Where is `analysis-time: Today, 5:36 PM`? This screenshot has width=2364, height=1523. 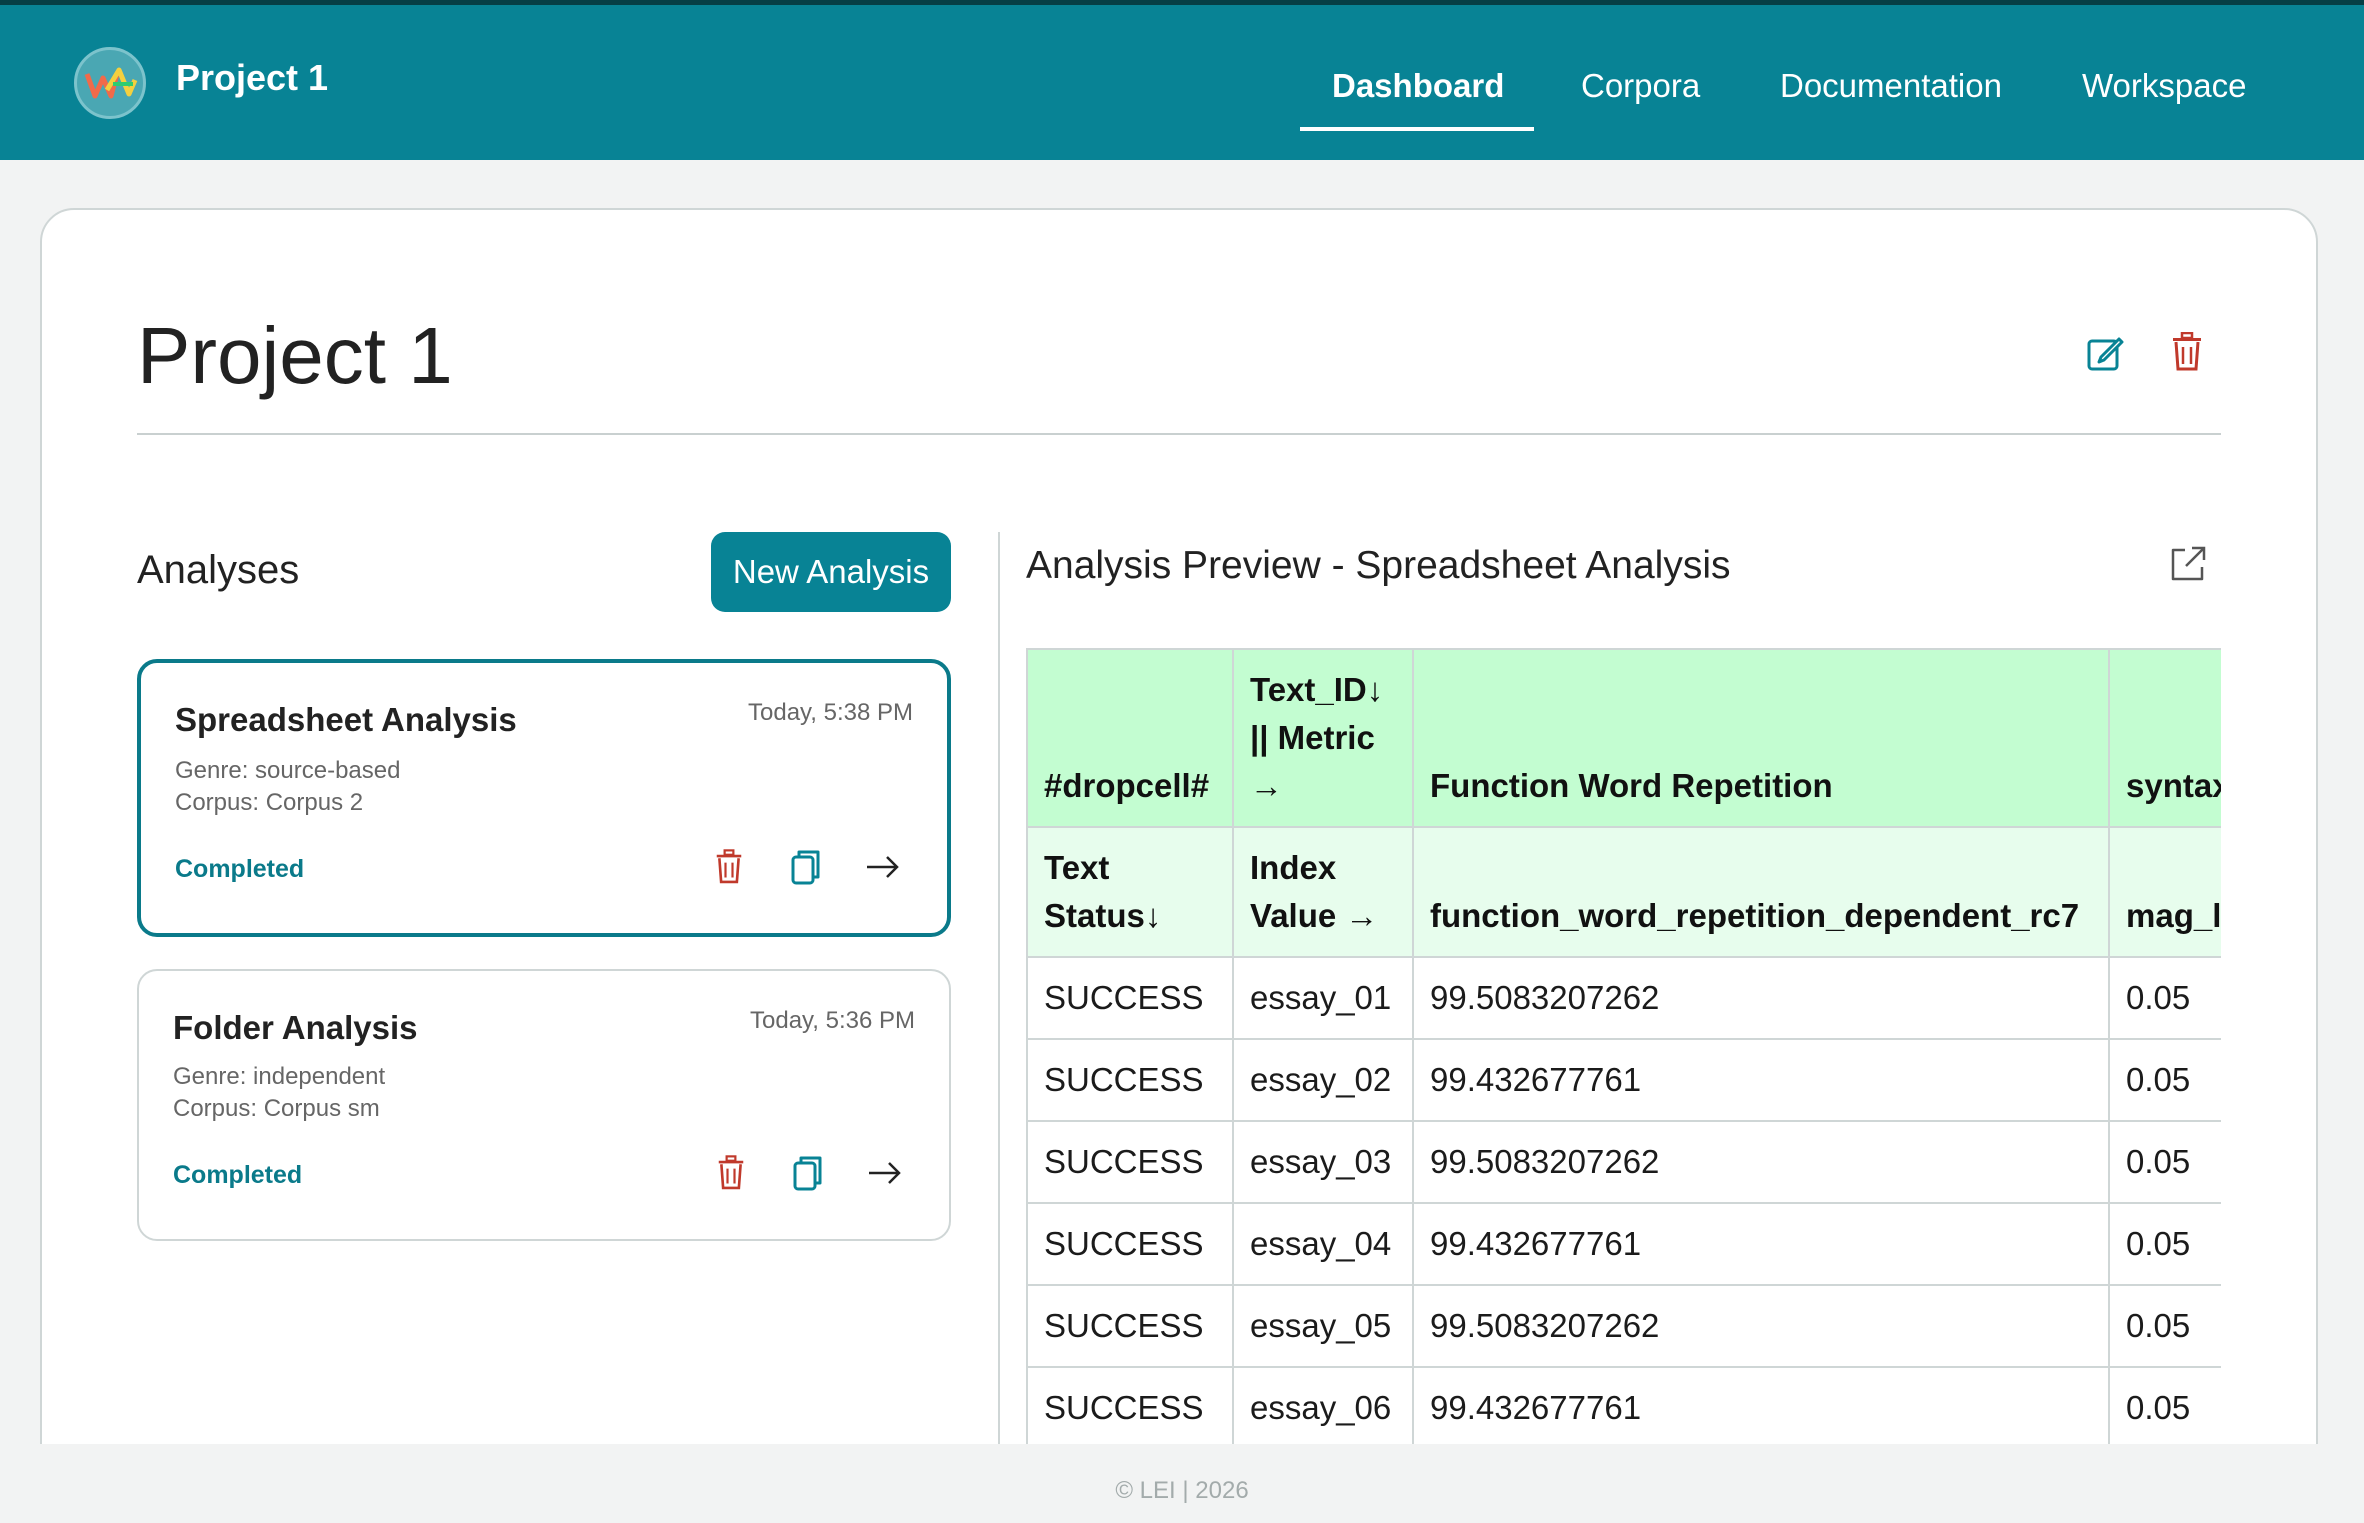 analysis-time: Today, 5:36 PM is located at coordinates (832, 1020).